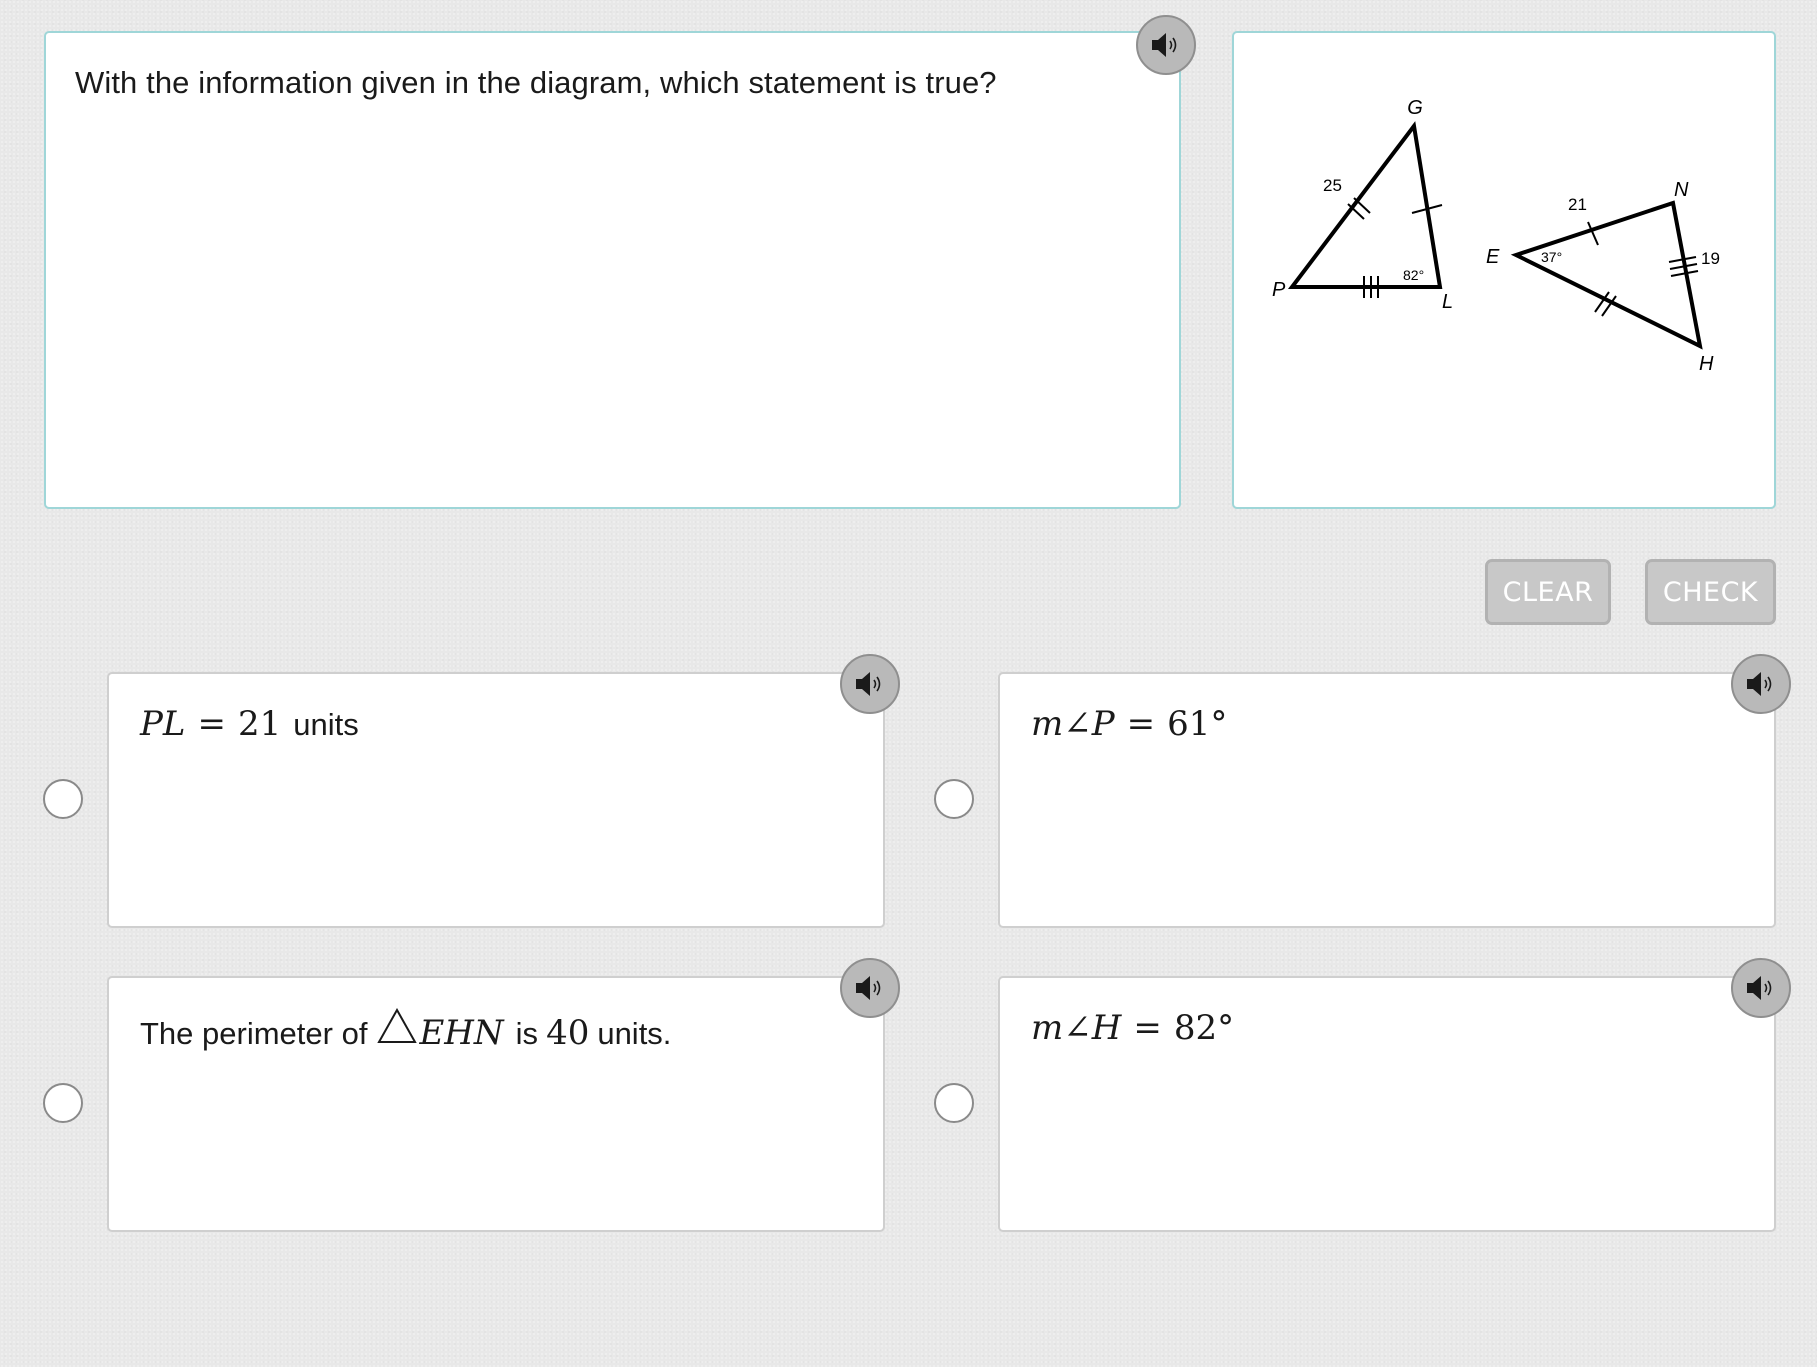 This screenshot has height=1367, width=1817. Describe the element at coordinates (163, 724) in the screenshot. I see `choice-a-lhs: PL` at that location.